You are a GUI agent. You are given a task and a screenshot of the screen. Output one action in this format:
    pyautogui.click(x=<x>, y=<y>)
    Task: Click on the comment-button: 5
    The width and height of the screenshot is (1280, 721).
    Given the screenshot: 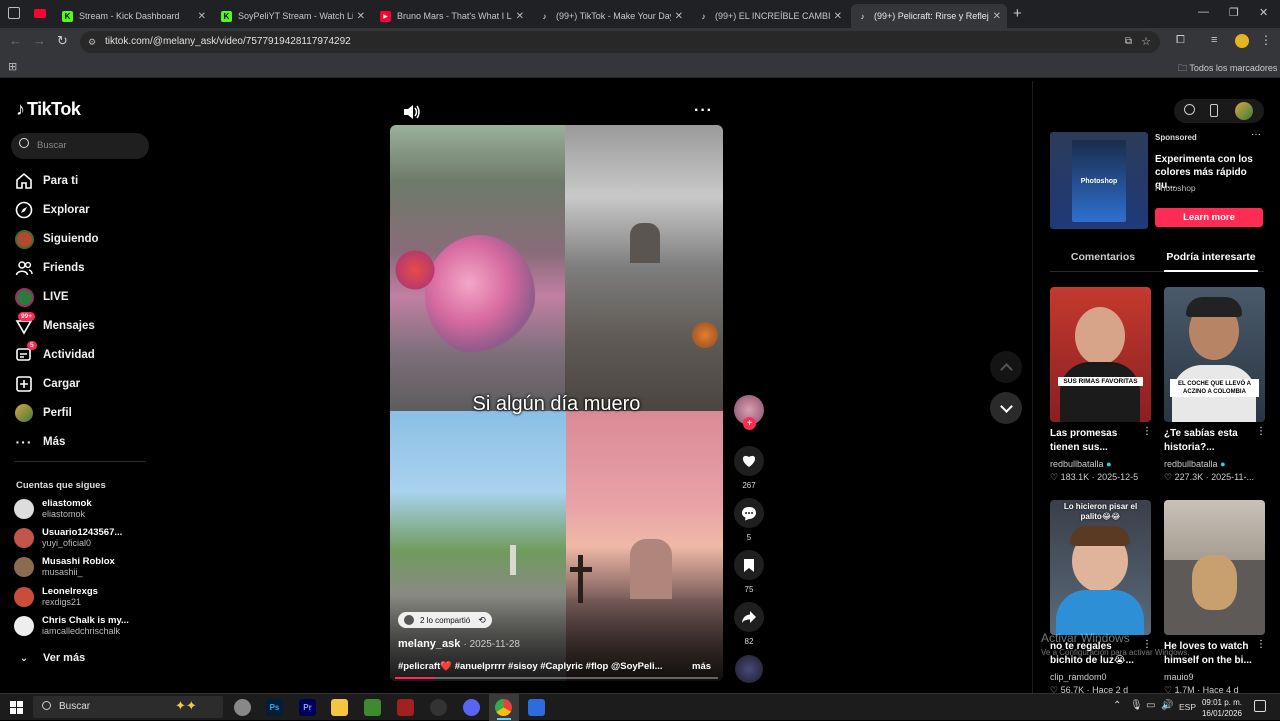 What is the action you would take?
    pyautogui.click(x=749, y=520)
    